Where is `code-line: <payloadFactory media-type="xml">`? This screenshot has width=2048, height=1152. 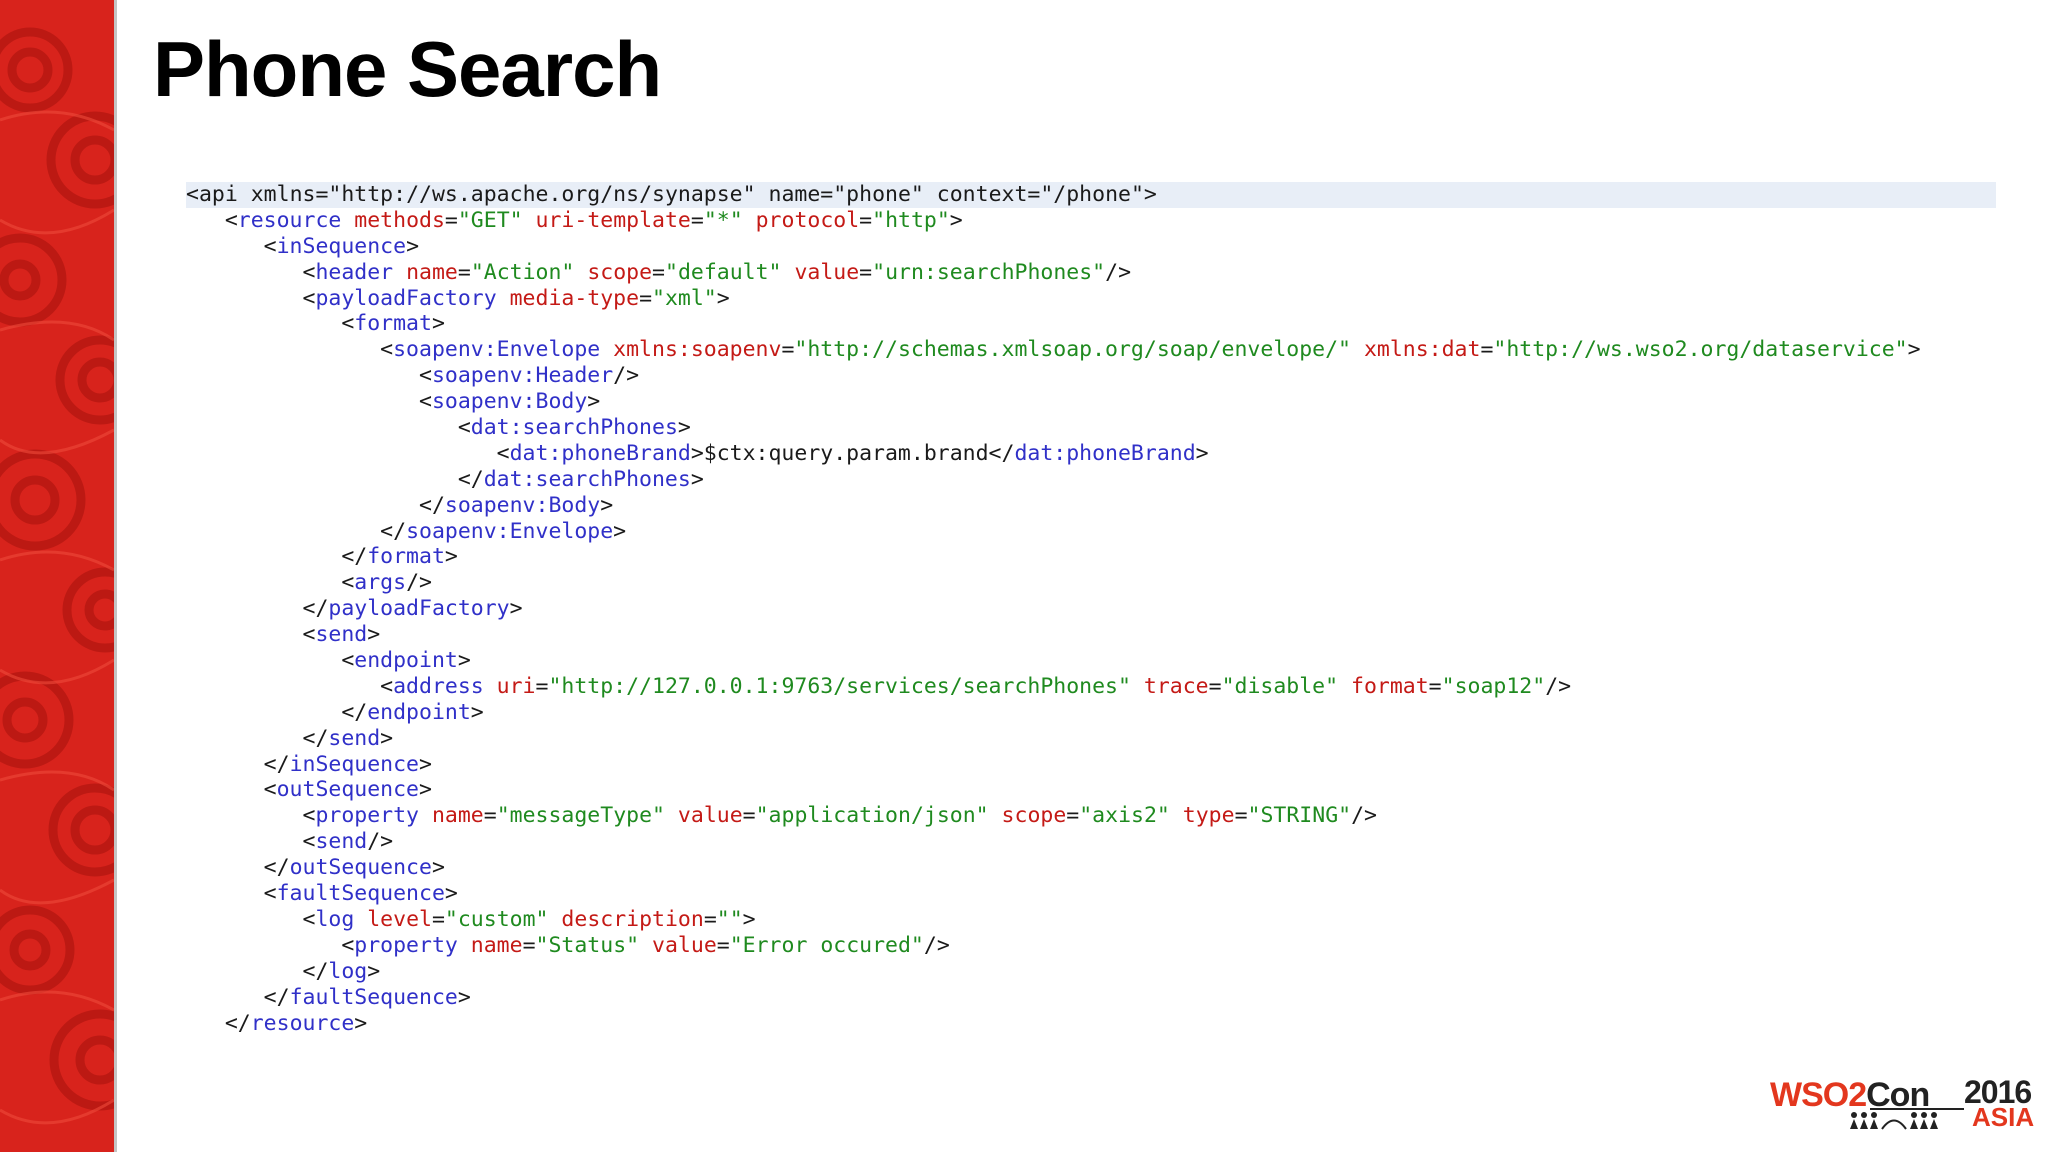
code-line: <payloadFactory media-type="xml"> is located at coordinates (1091, 299).